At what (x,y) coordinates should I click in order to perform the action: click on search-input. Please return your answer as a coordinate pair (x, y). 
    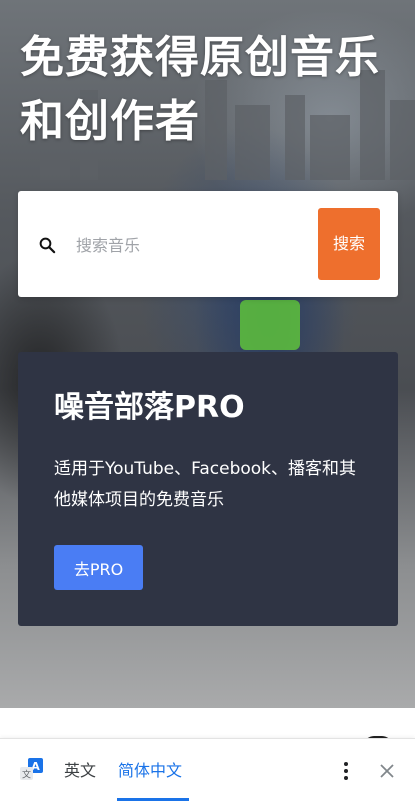
    Looking at the image, I should click on (191, 245).